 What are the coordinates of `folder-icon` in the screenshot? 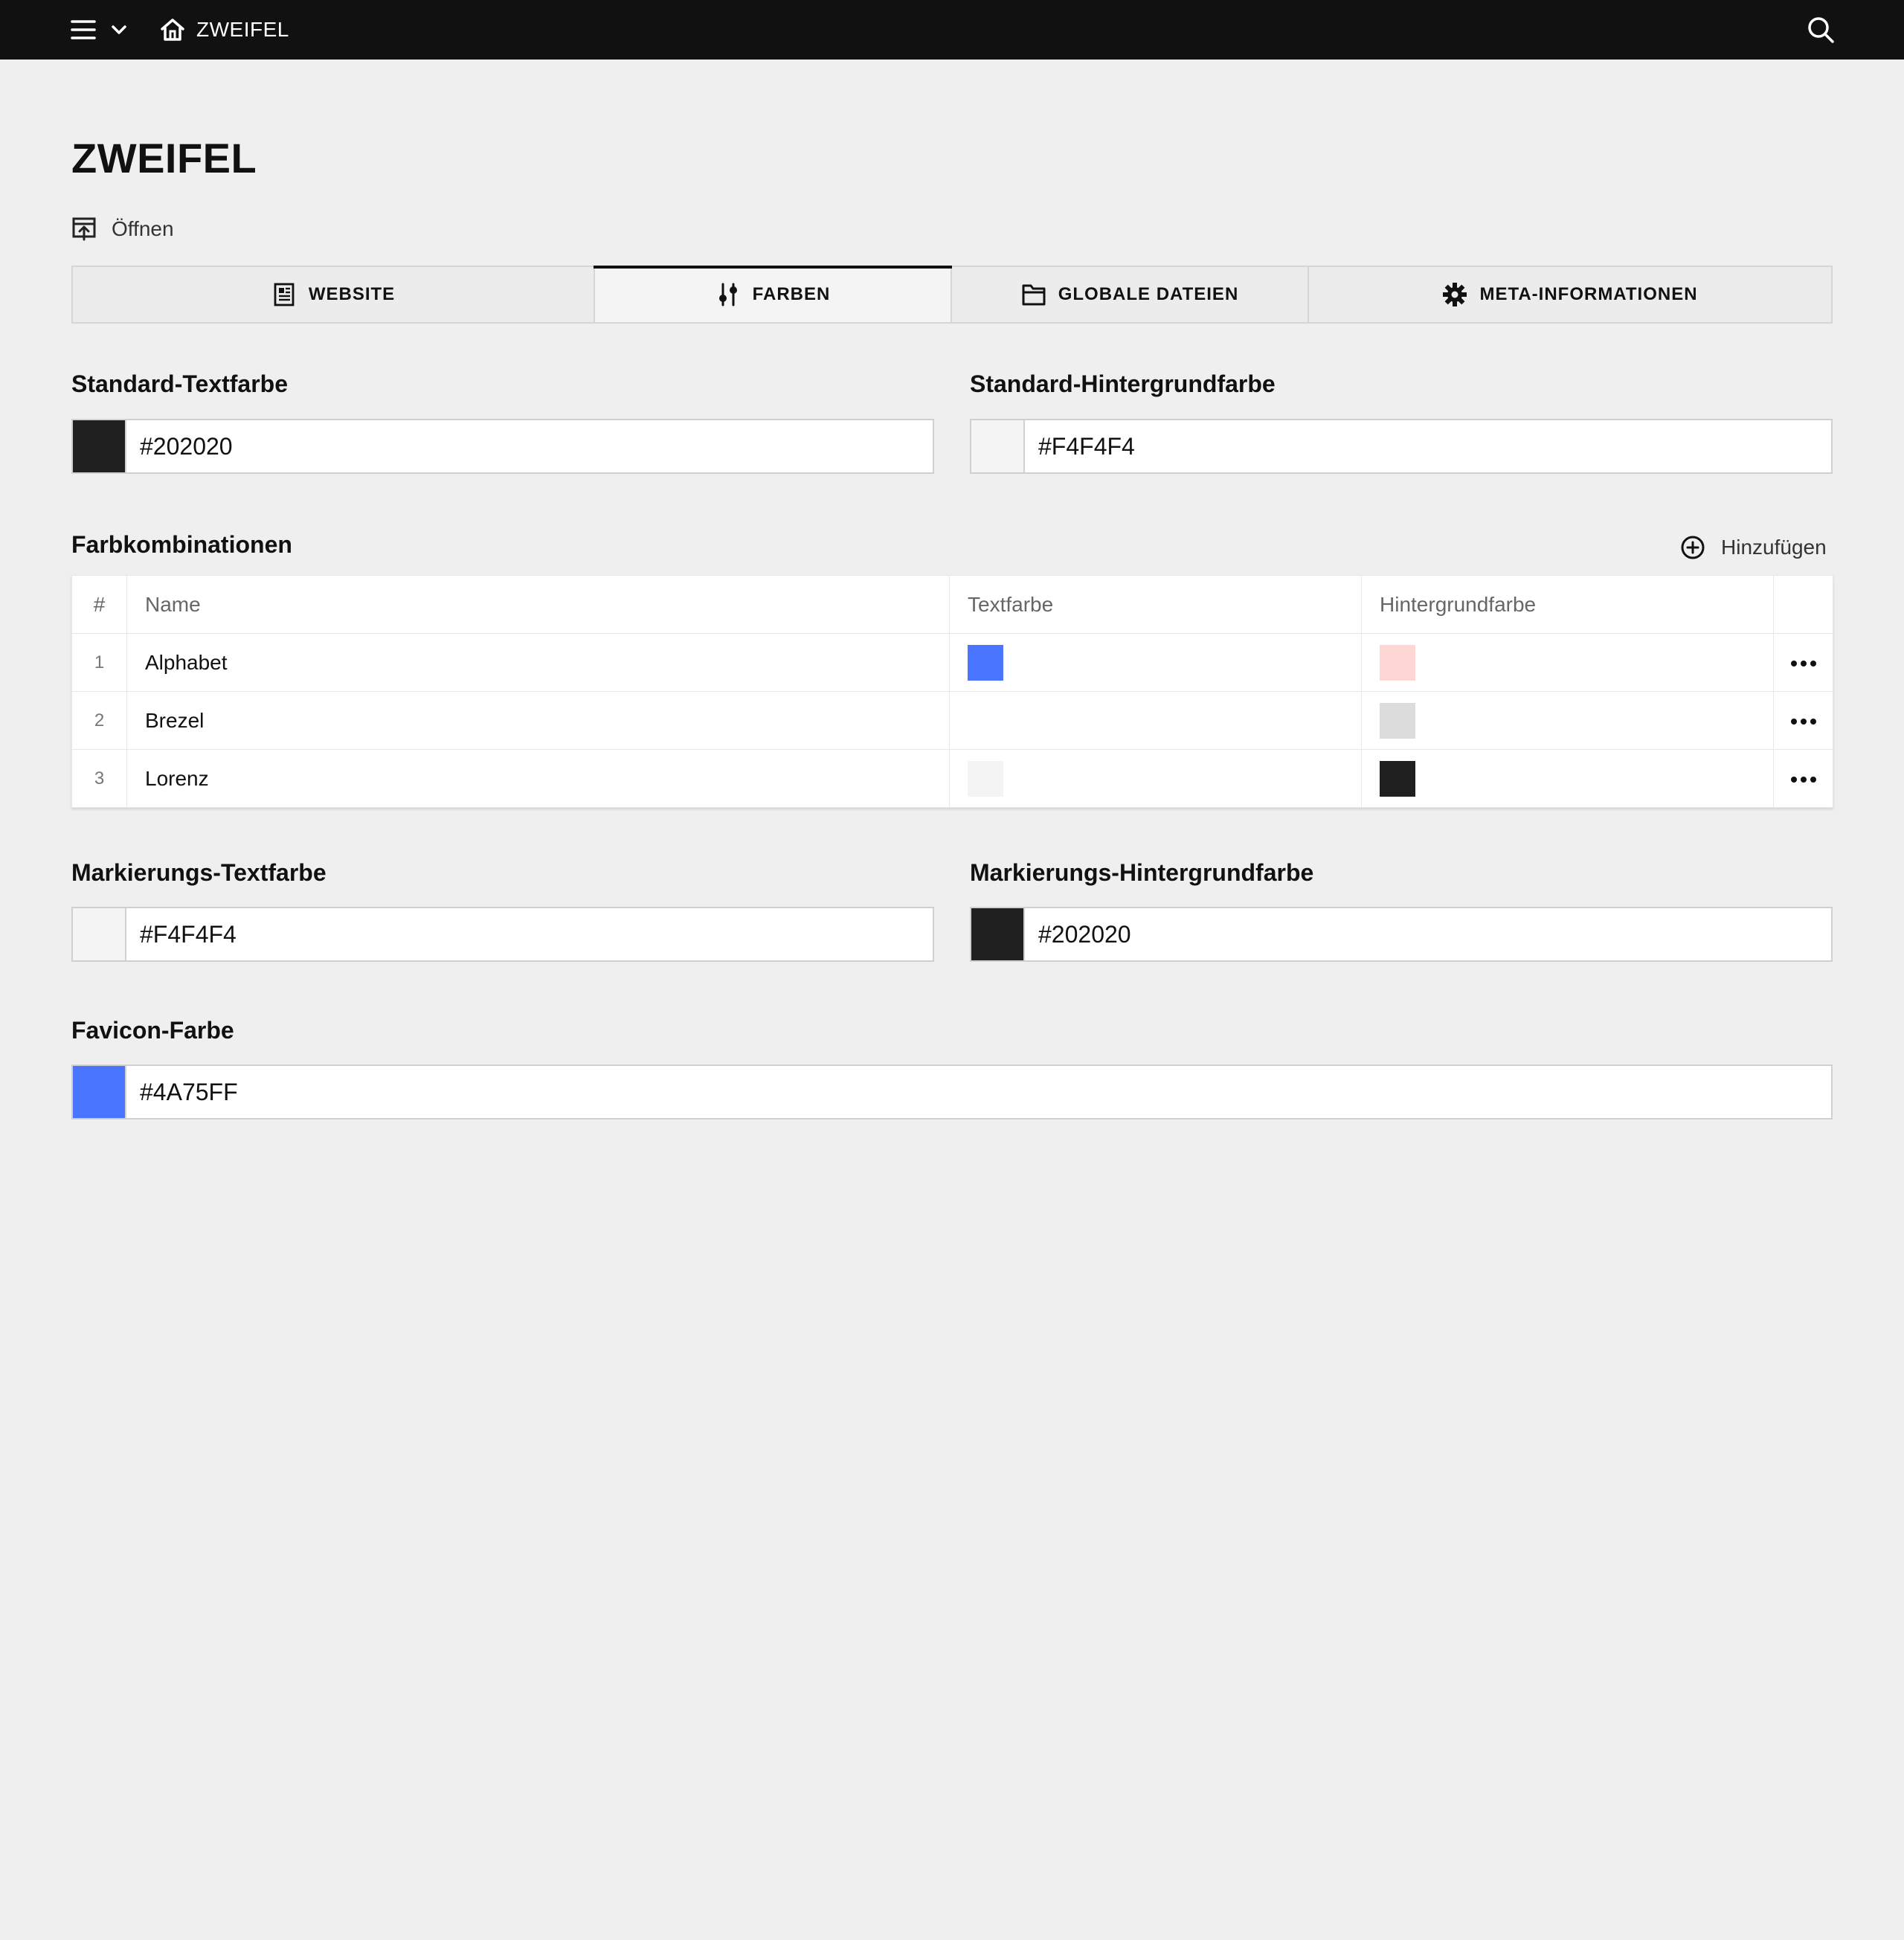 It's located at (1034, 295).